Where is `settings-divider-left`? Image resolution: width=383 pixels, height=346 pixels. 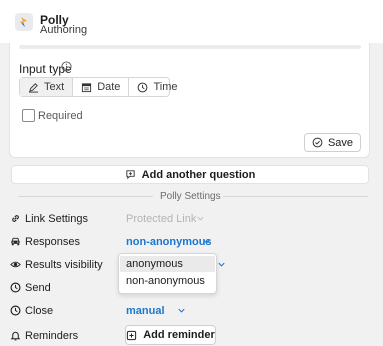 settings-divider-left is located at coordinates (85, 196).